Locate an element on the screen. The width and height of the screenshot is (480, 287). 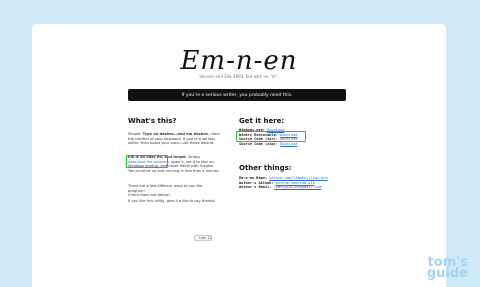
other-row: Author's Email: lomnyg+en+en@gmail.com is located at coordinates (280, 187).